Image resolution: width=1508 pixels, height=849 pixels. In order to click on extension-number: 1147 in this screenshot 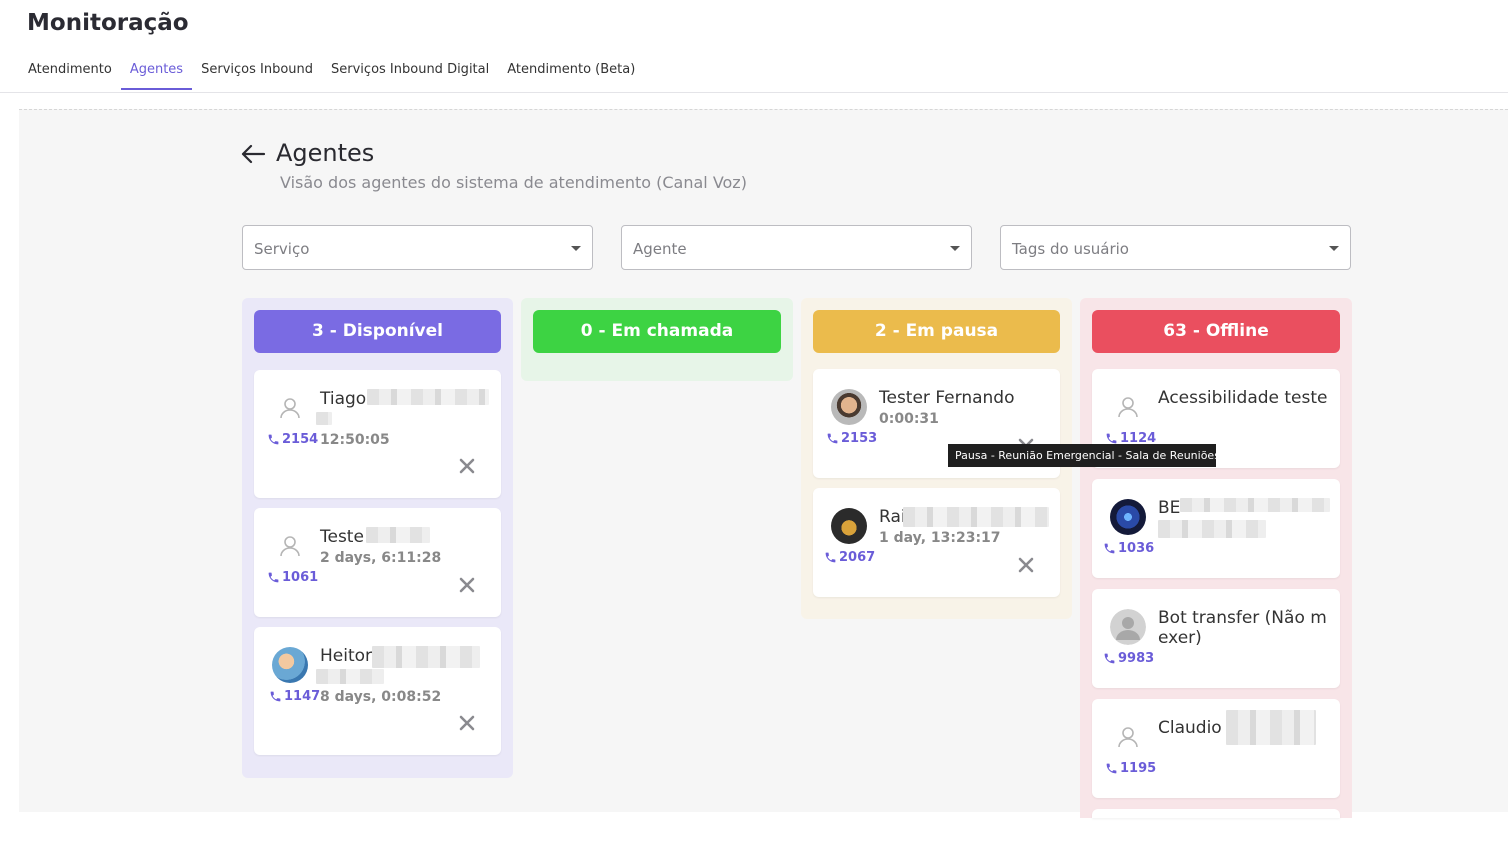, I will do `click(302, 696)`.